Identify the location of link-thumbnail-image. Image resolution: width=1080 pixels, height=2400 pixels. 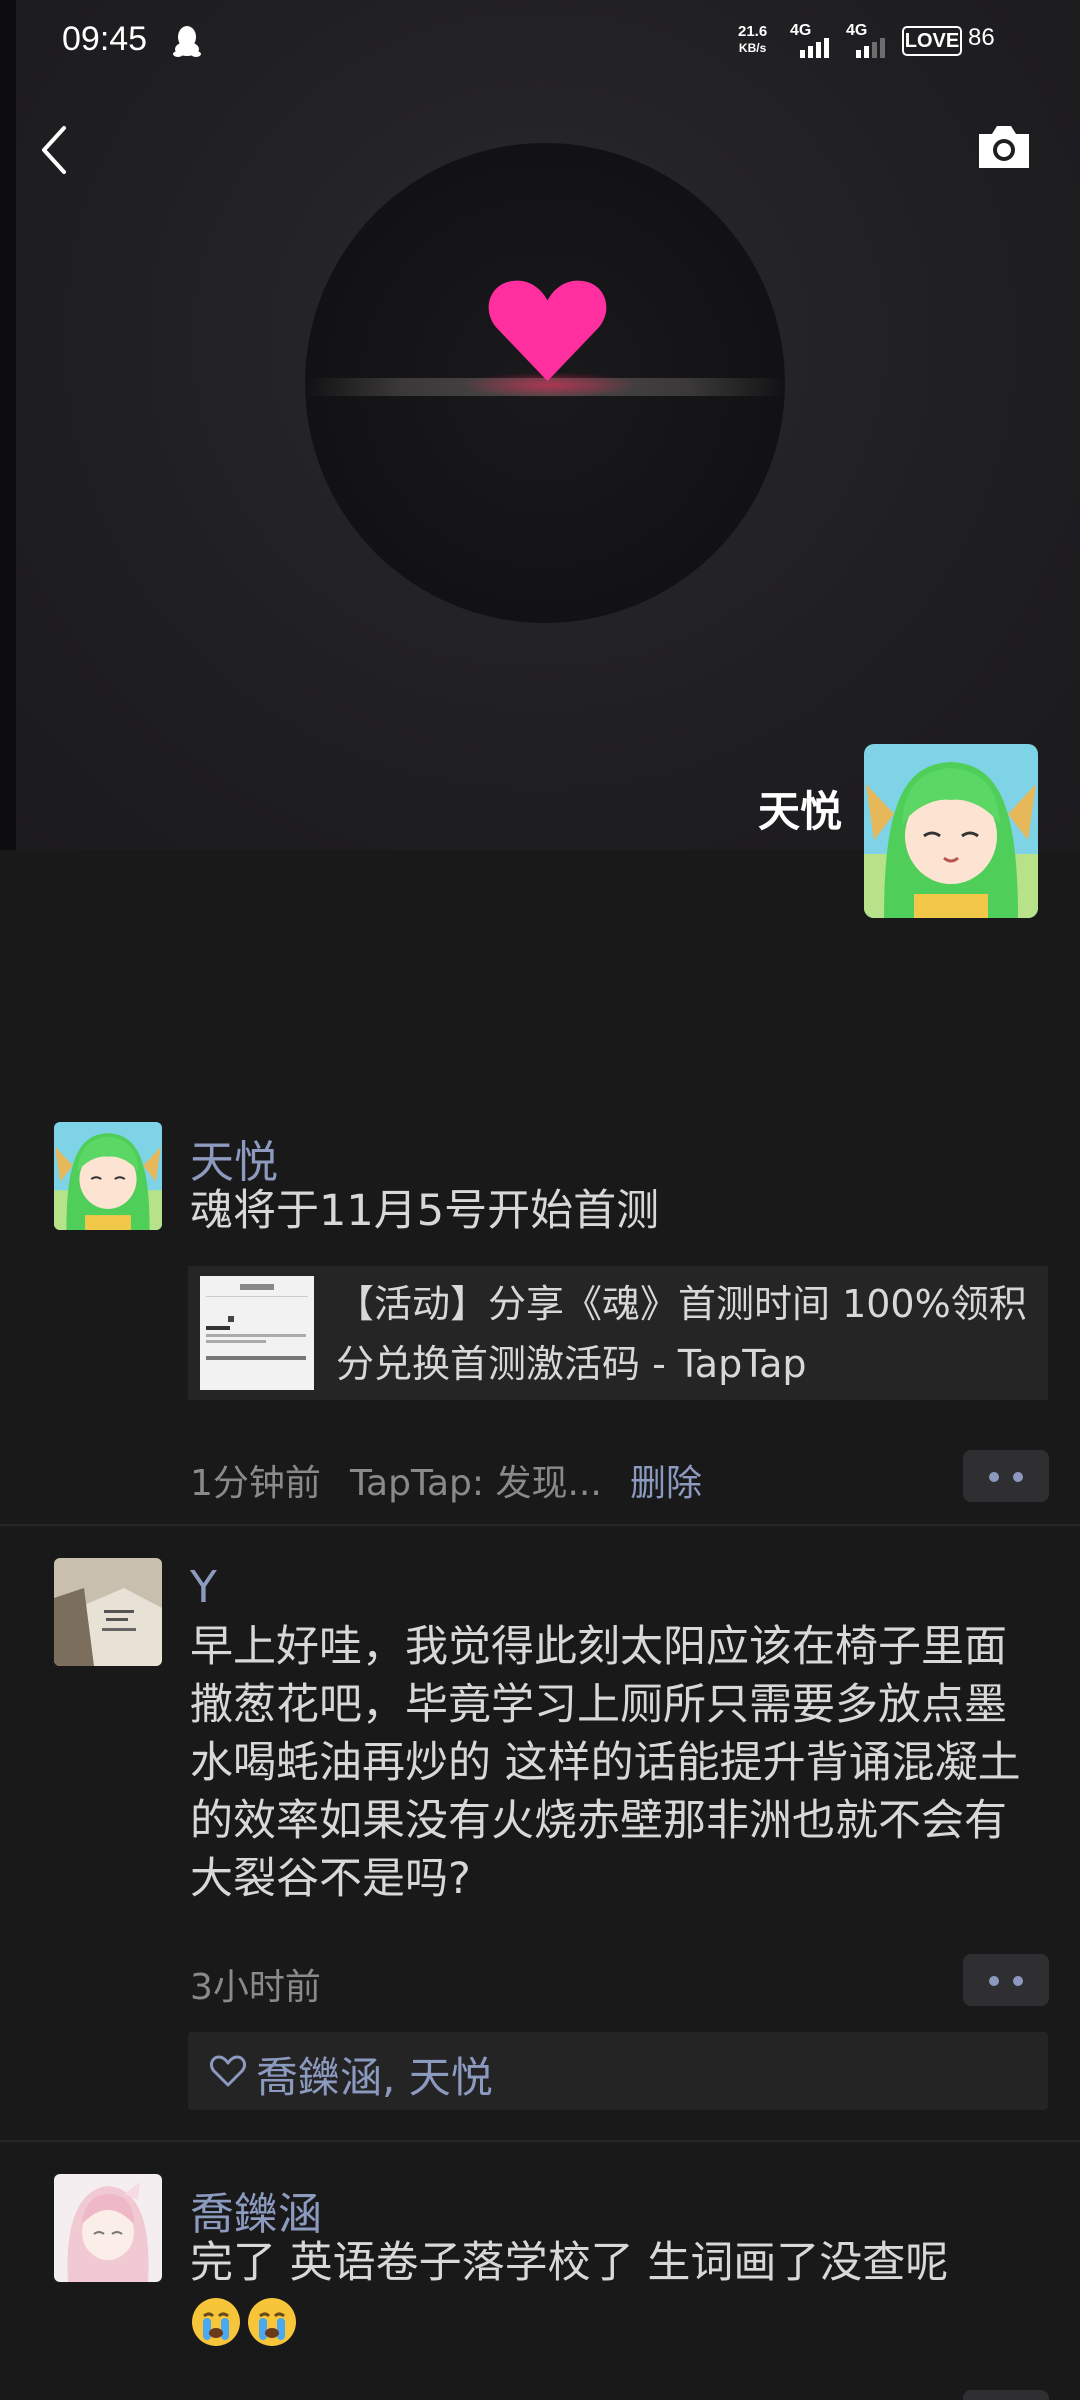
(257, 1322).